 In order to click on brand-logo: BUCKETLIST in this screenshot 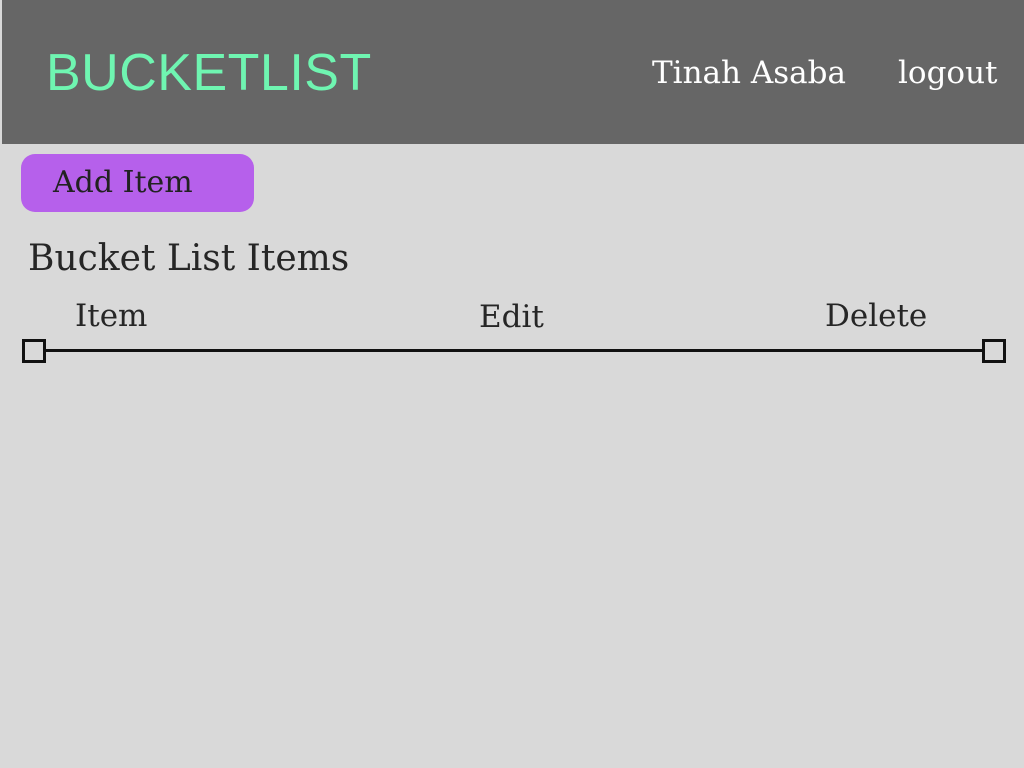, I will do `click(209, 73)`.